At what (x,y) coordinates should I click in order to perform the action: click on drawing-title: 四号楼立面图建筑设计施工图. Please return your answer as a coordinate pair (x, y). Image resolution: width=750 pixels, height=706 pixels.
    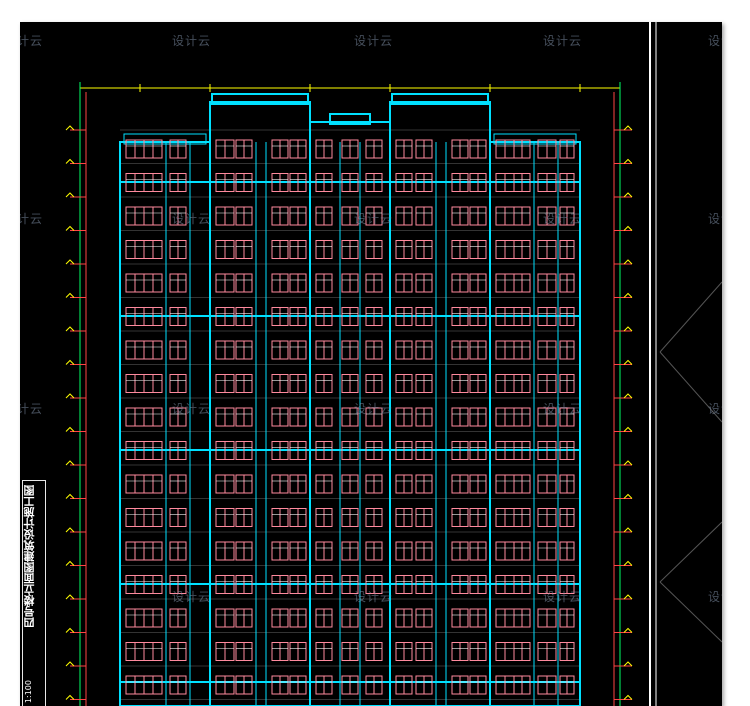
    Looking at the image, I should click on (29, 556).